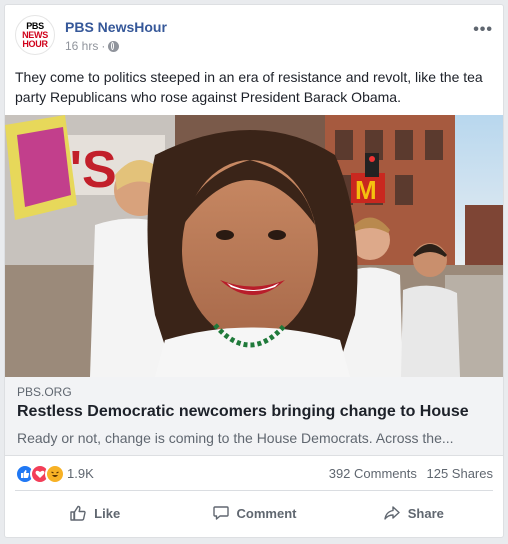  Describe the element at coordinates (35, 43) in the screenshot. I see `avatar-line-3: HOUR` at that location.